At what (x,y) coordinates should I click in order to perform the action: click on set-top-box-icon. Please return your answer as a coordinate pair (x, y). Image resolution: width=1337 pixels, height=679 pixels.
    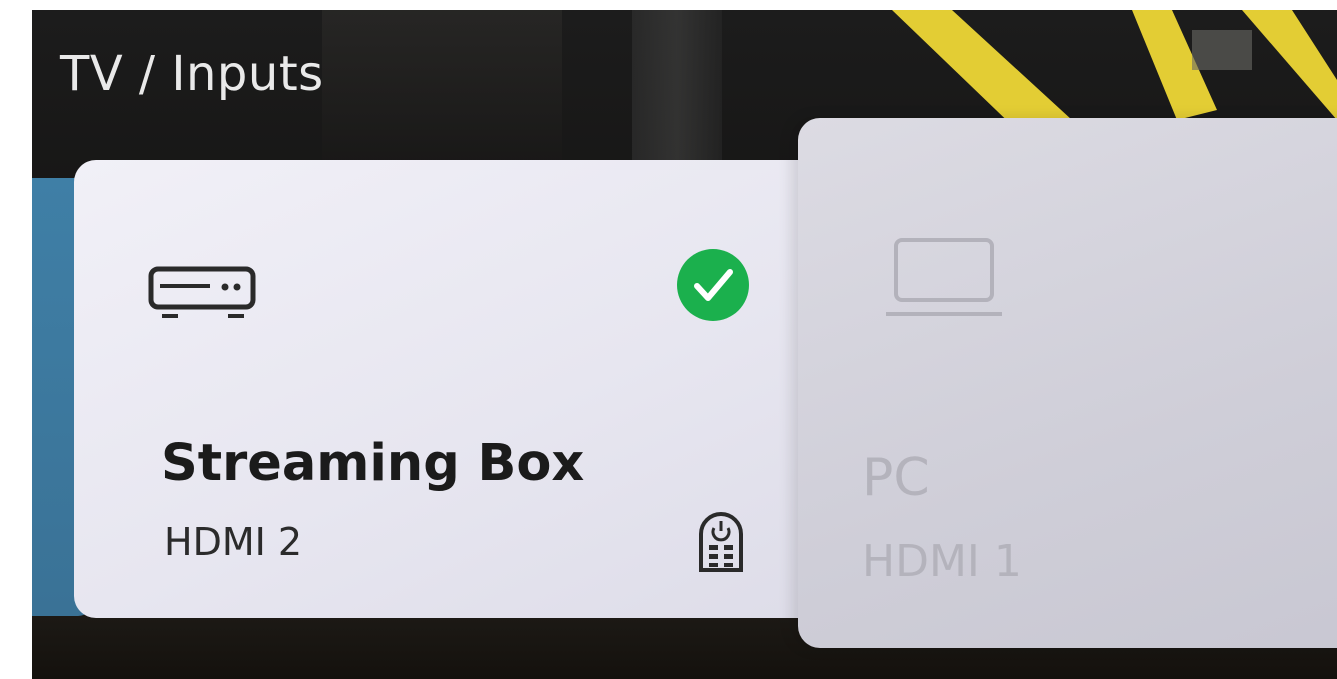
    Looking at the image, I should click on (202, 296).